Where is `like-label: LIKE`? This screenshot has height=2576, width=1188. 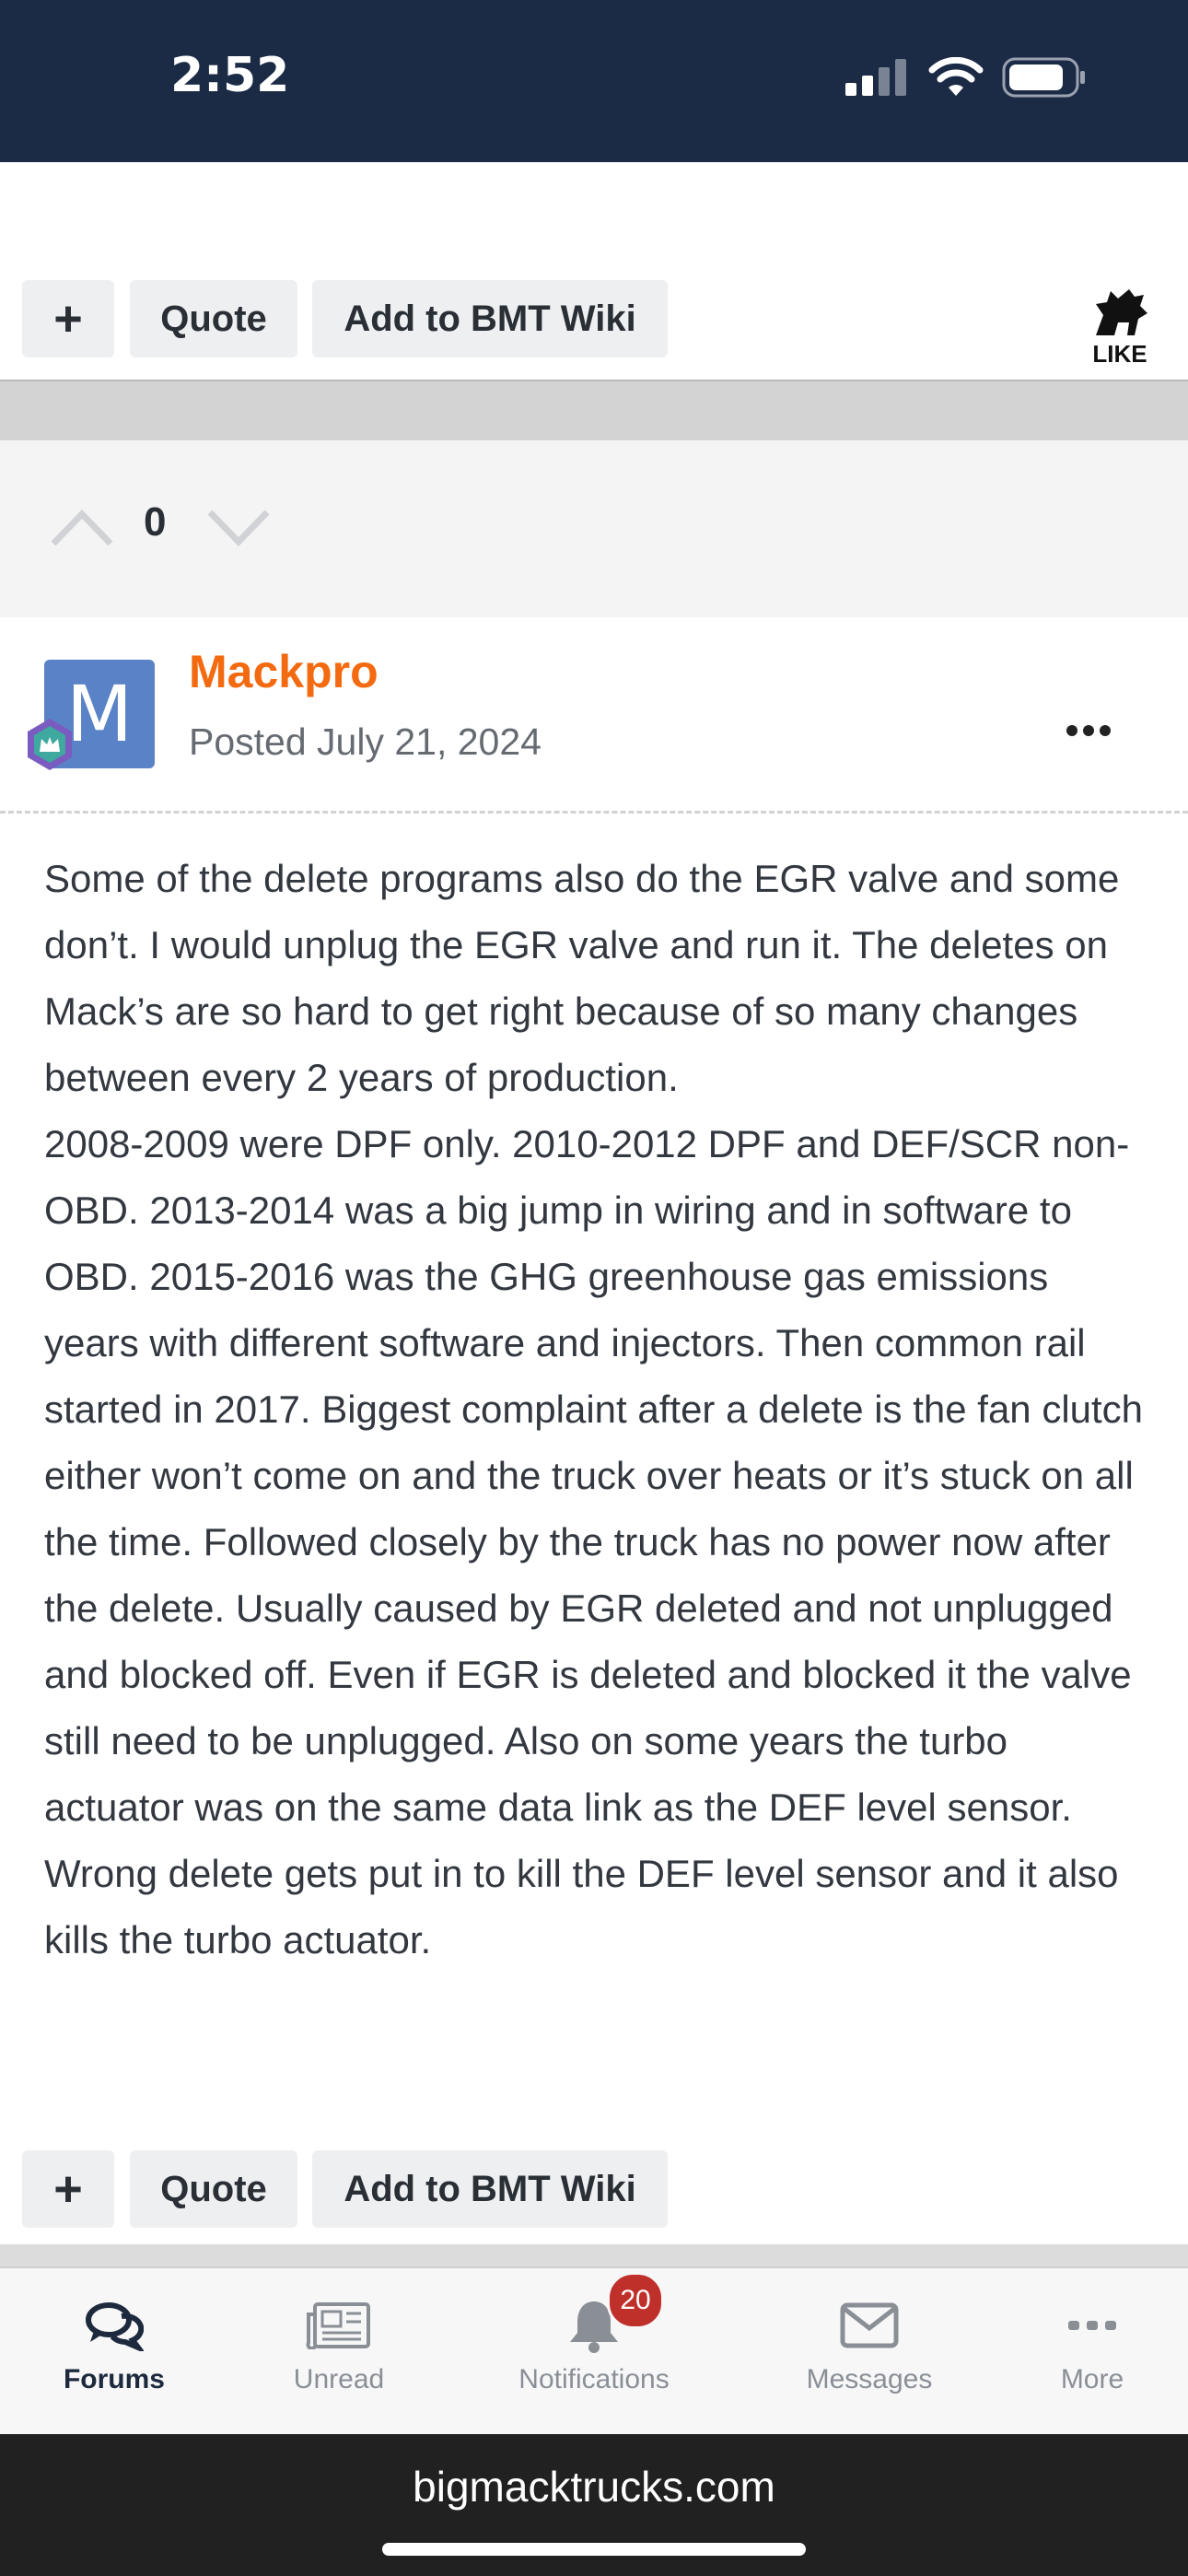 like-label: LIKE is located at coordinates (1119, 354).